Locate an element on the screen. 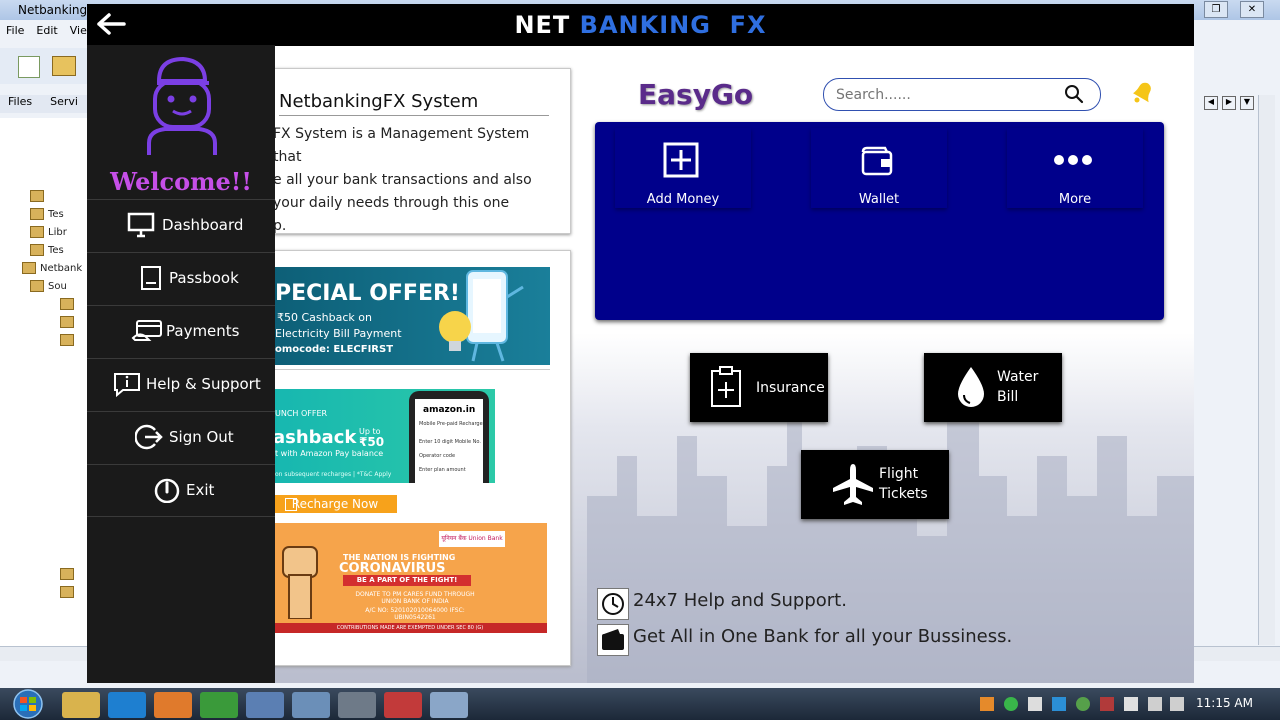 This screenshot has width=1280, height=720. insurance-button: Insurance is located at coordinates (759, 387).